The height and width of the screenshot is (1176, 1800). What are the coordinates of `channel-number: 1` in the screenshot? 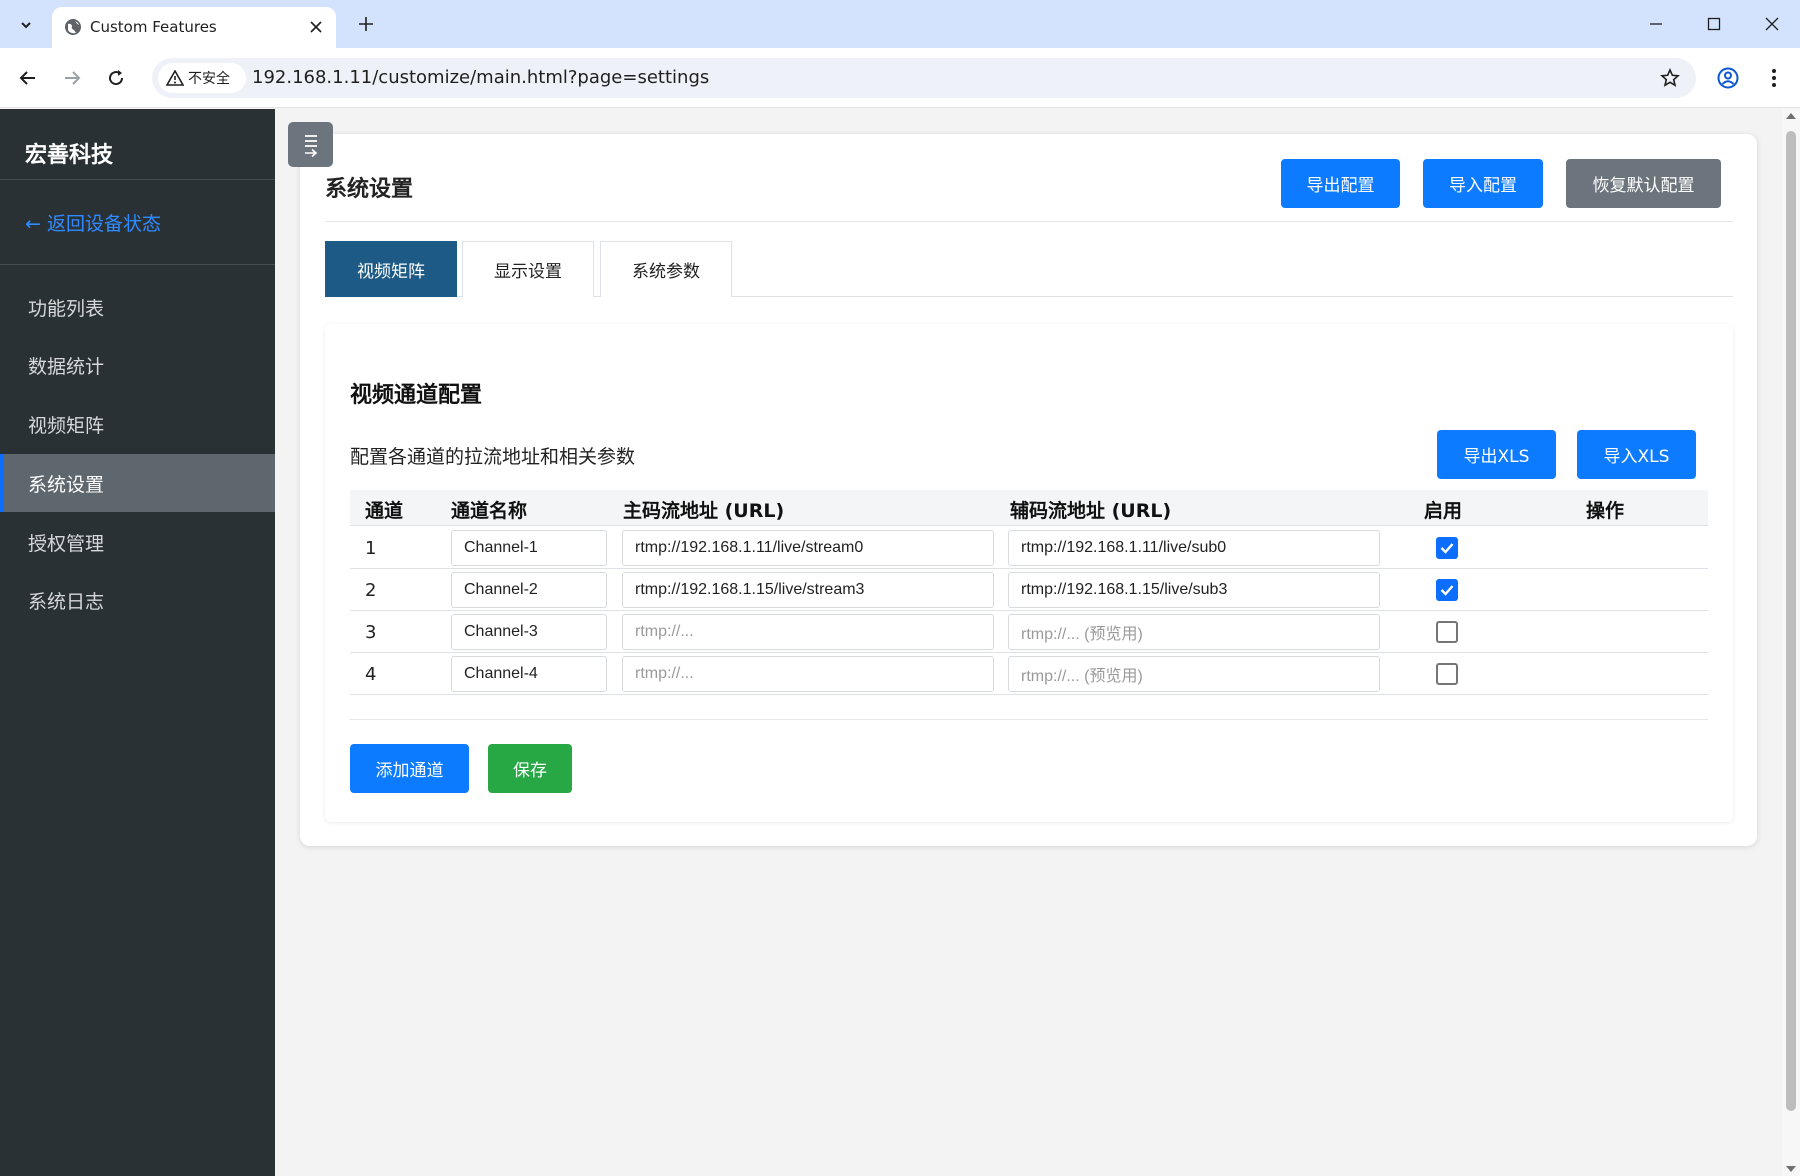 It's located at (371, 548).